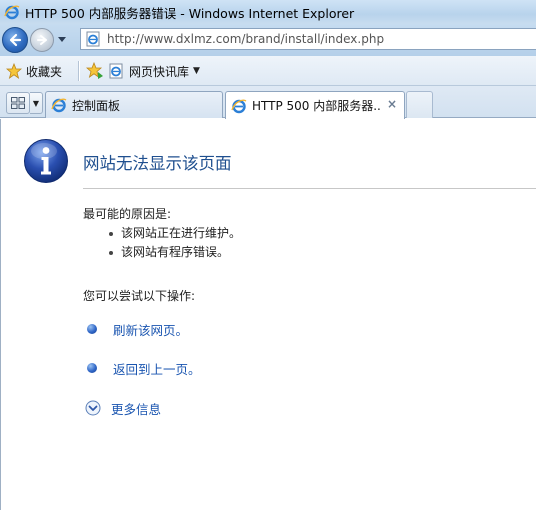 This screenshot has width=536, height=510. I want to click on reasons-heading: 最可能的原因是:, so click(127, 214).